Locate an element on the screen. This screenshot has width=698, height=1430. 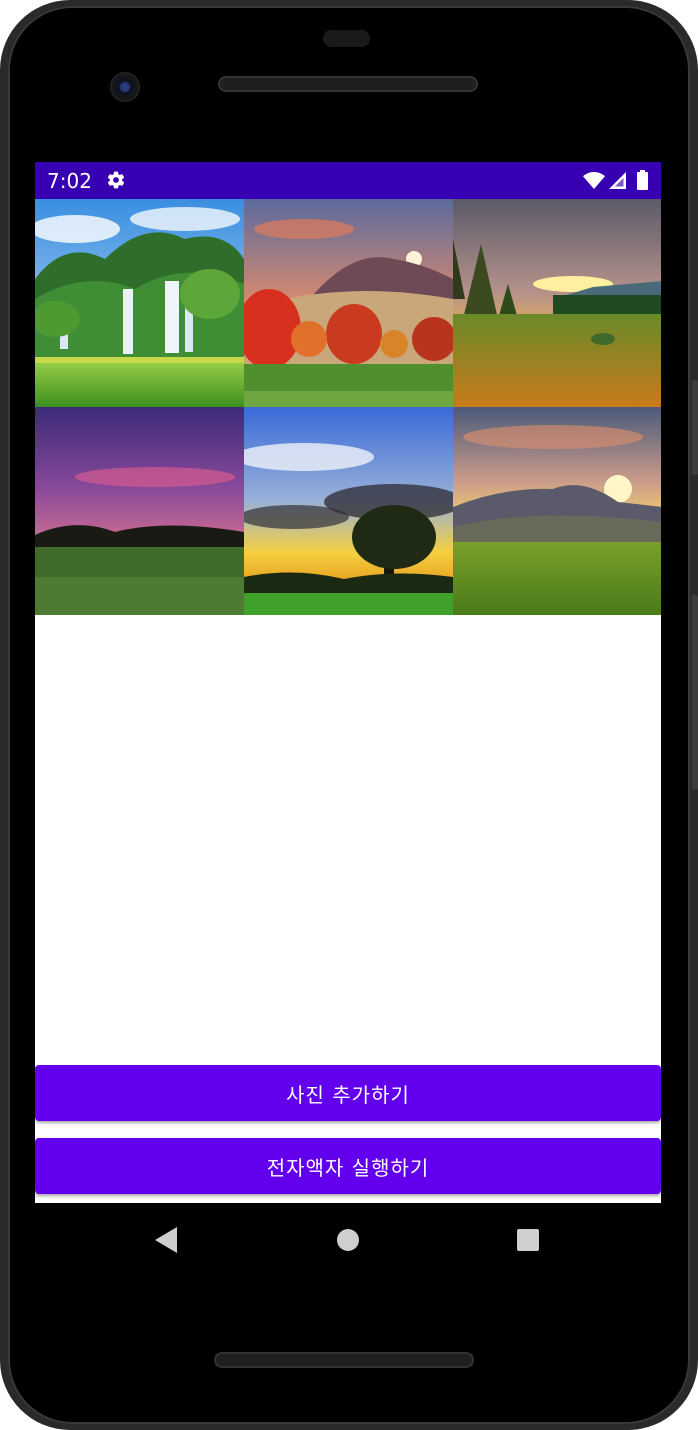
add-photo-button: 사진 추가하기 is located at coordinates (348, 1093).